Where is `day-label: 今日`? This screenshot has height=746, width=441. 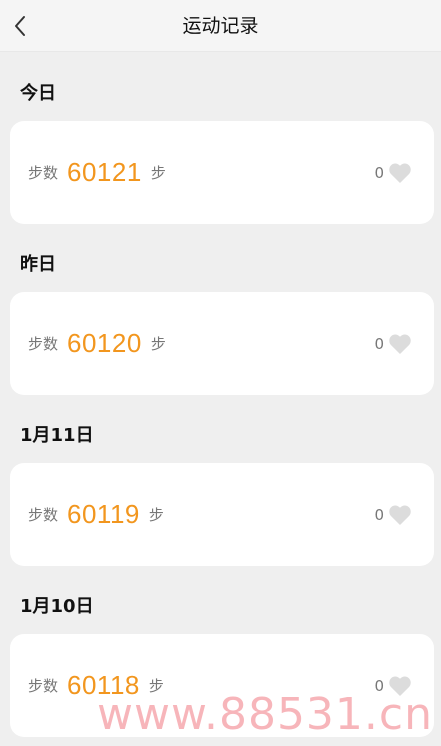 day-label: 今日 is located at coordinates (38, 93).